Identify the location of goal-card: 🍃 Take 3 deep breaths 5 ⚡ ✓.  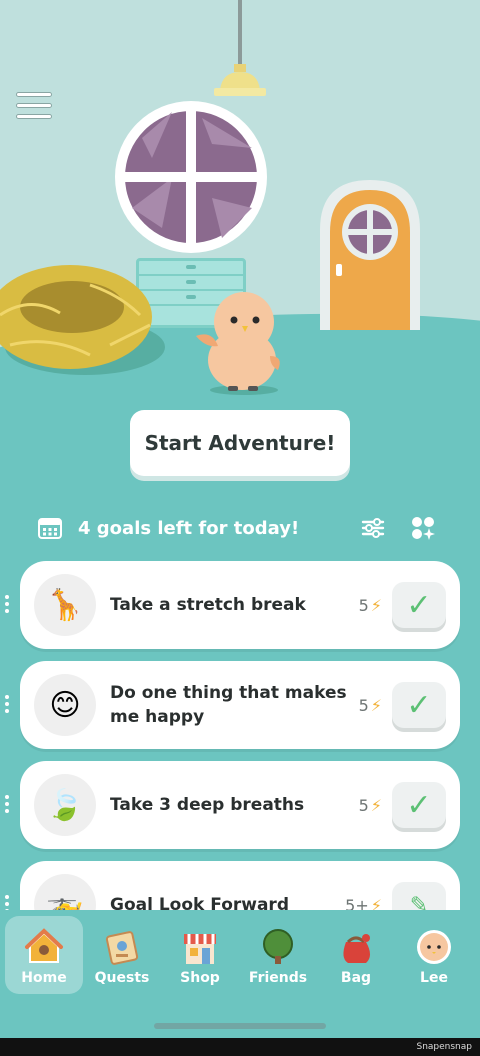
(232, 805).